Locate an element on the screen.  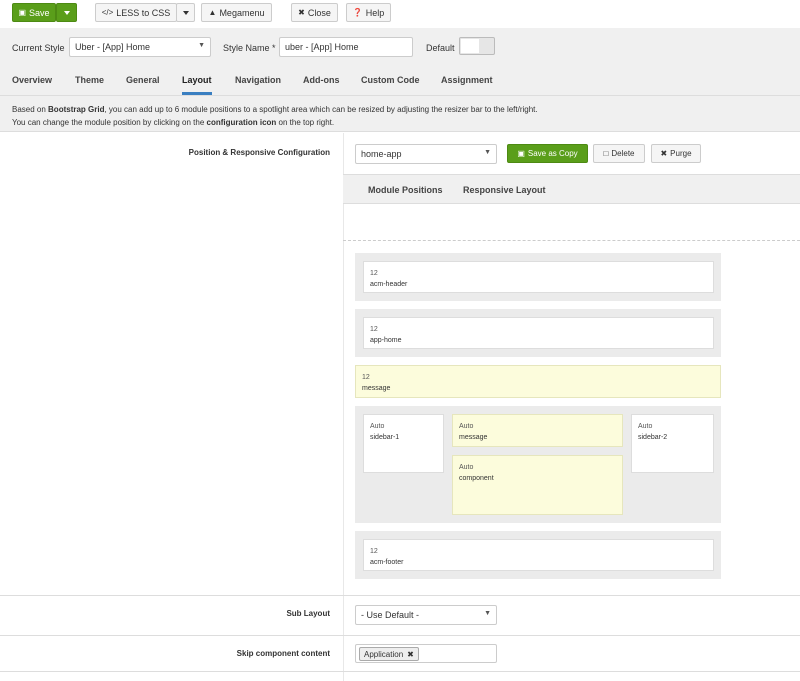
delete-button: □ Delete is located at coordinates (619, 153).